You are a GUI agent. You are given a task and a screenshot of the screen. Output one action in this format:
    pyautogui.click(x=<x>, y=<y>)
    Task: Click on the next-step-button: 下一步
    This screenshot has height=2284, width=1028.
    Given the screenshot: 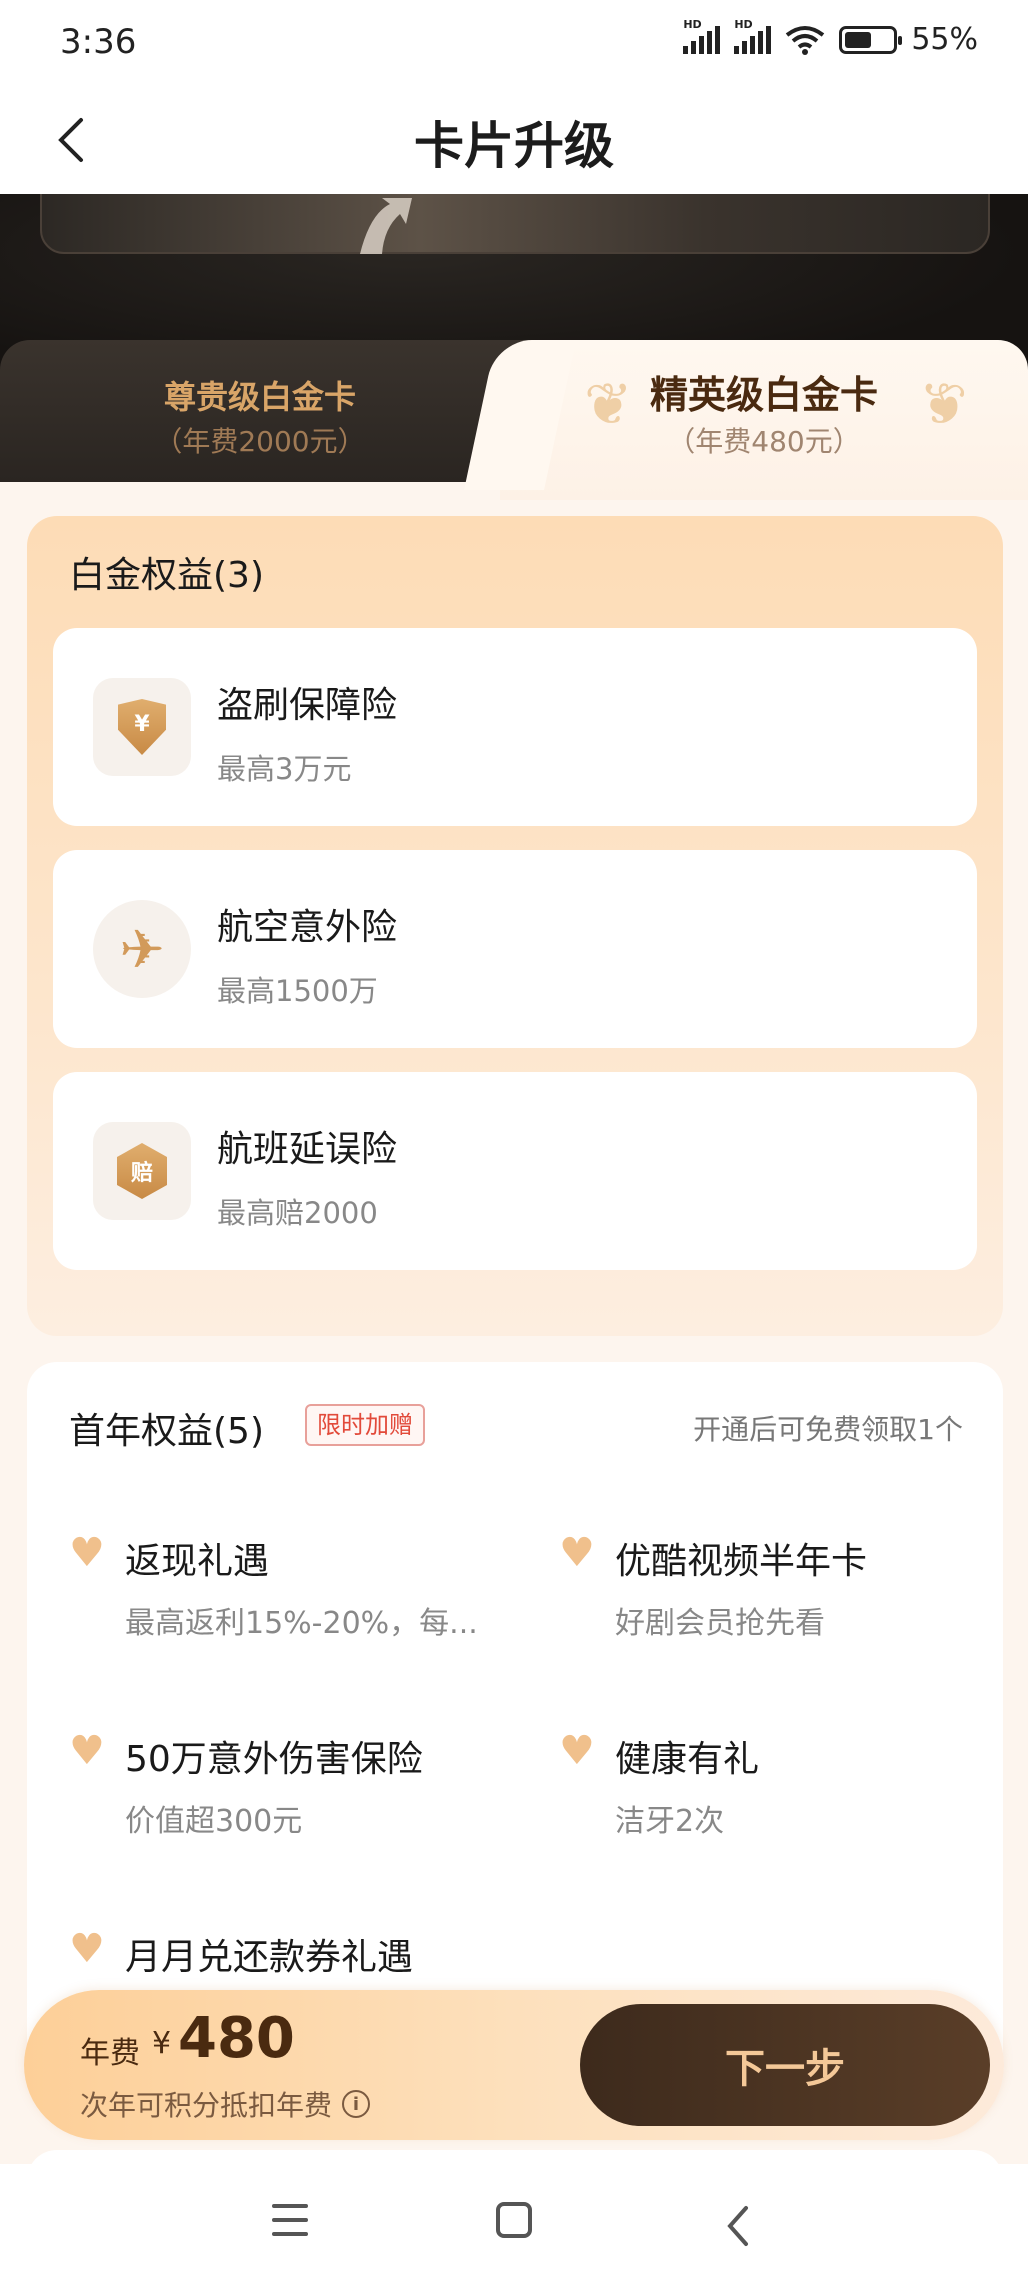 What is the action you would take?
    pyautogui.click(x=785, y=2065)
    